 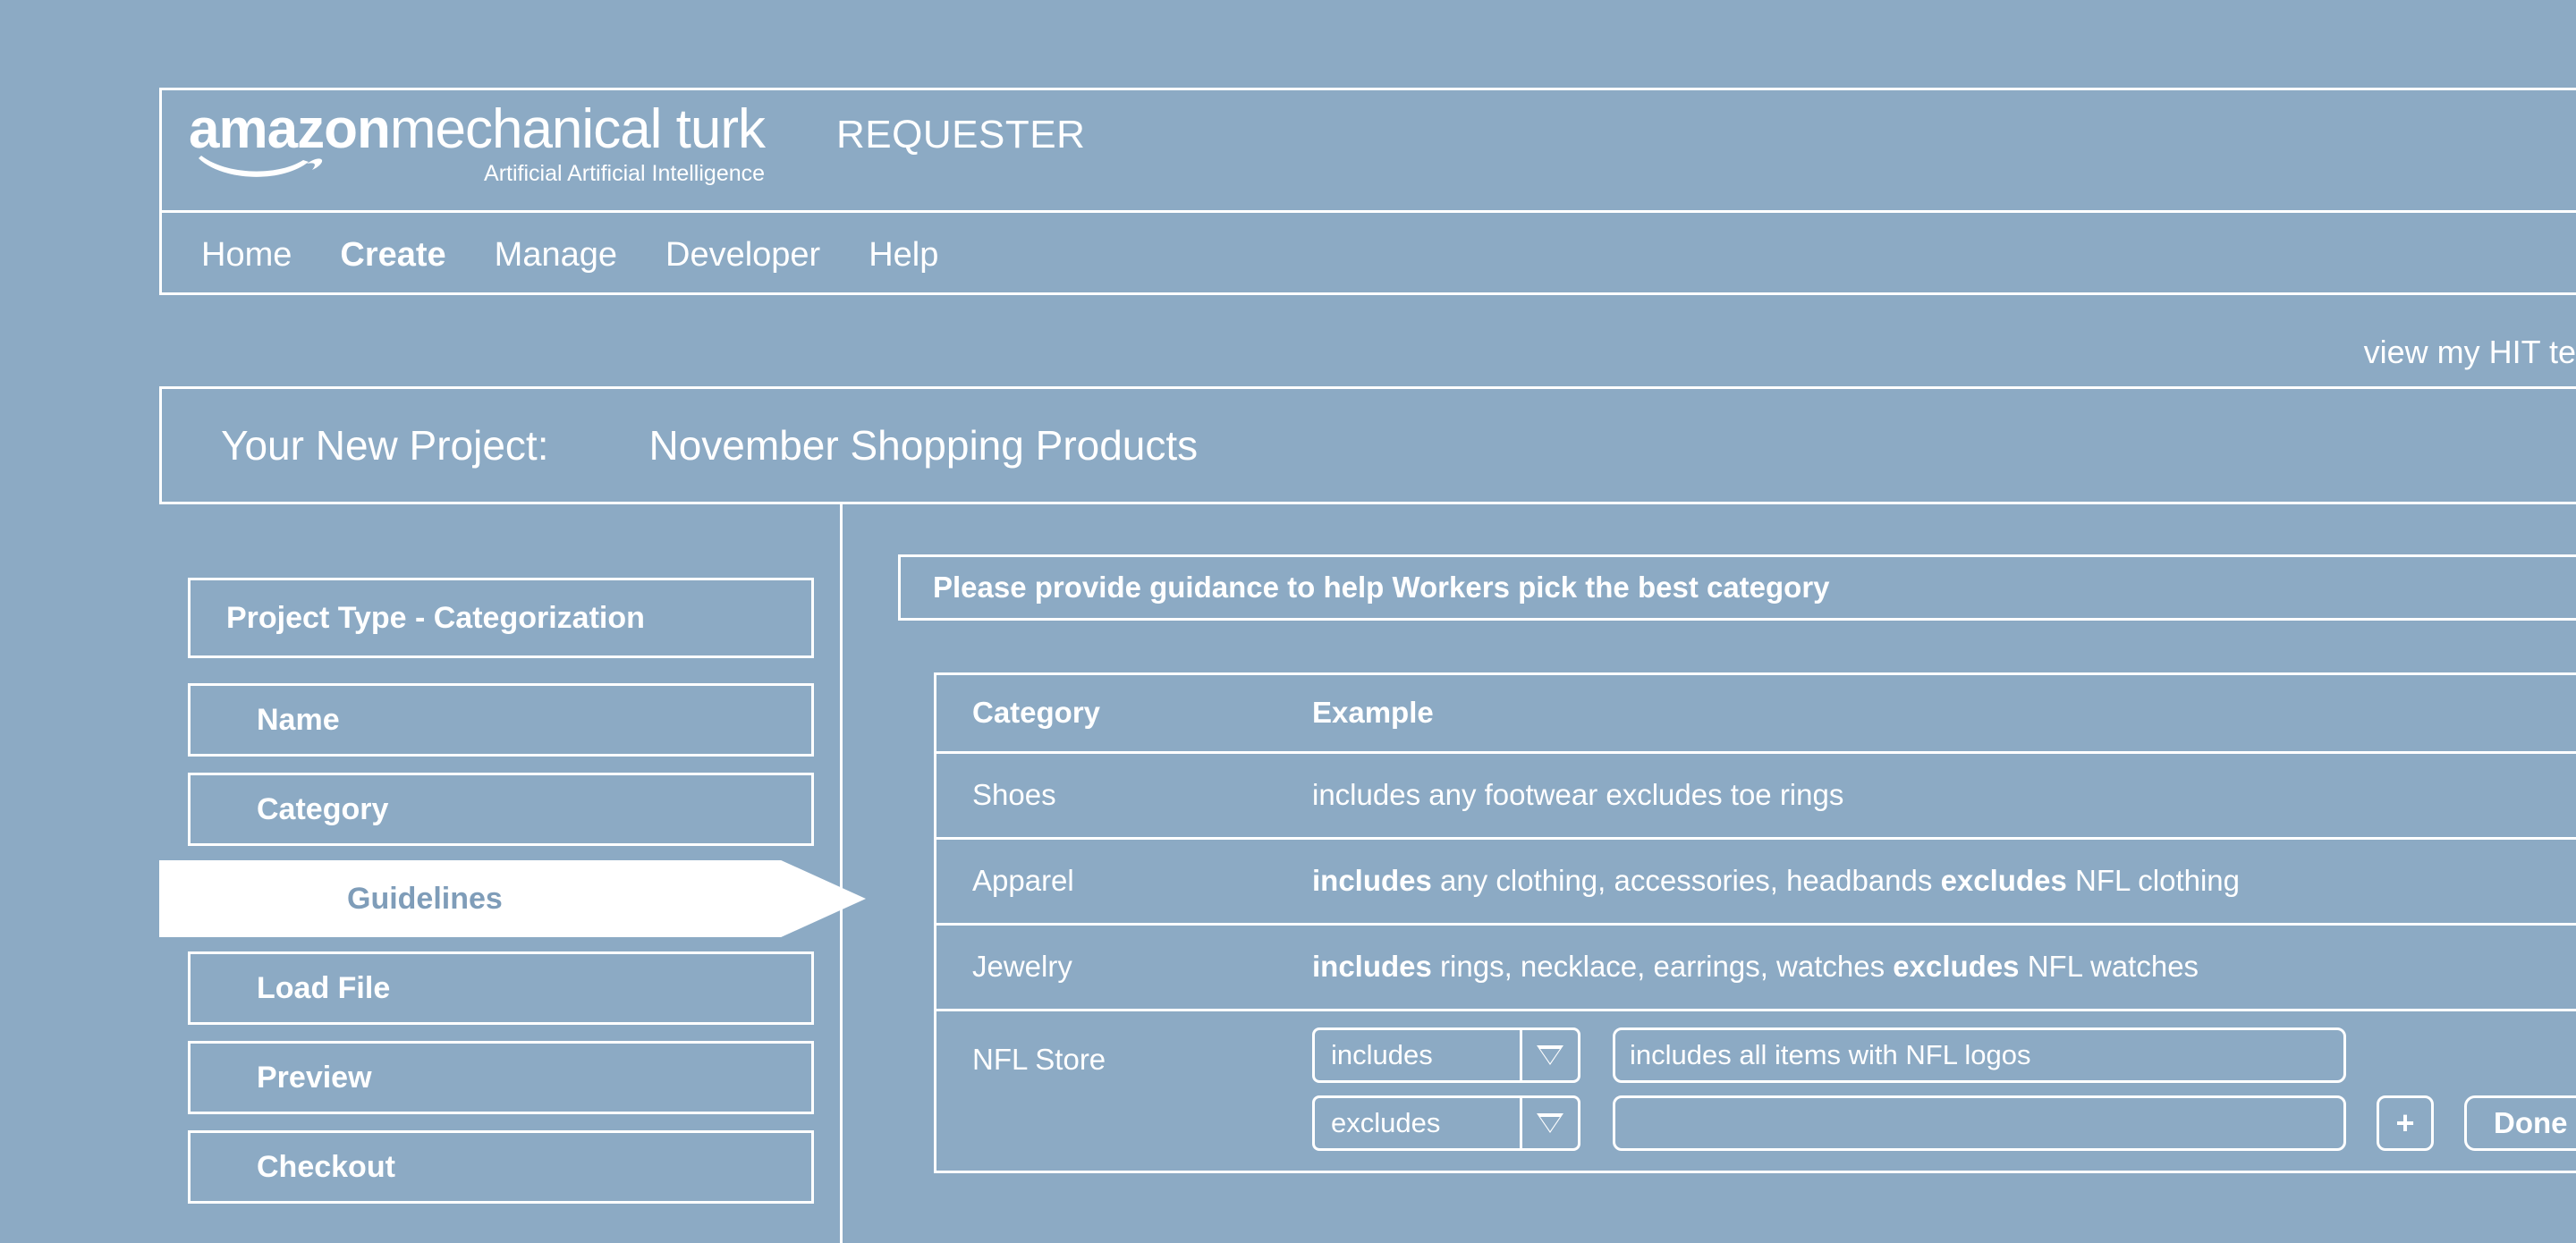 I want to click on sidebar-item-checkout: Checkout, so click(x=501, y=1167).